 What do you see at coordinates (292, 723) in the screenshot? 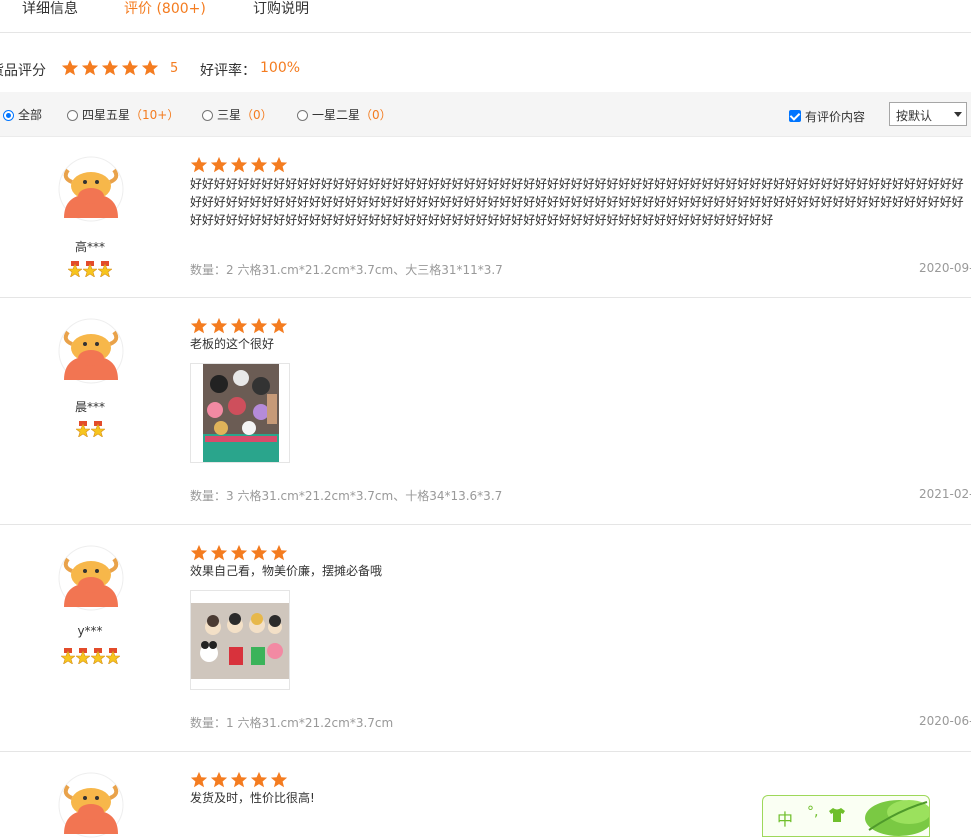
I see `review-order-info: 数量：1 六格31.cm*21.2cm*3.7cm` at bounding box center [292, 723].